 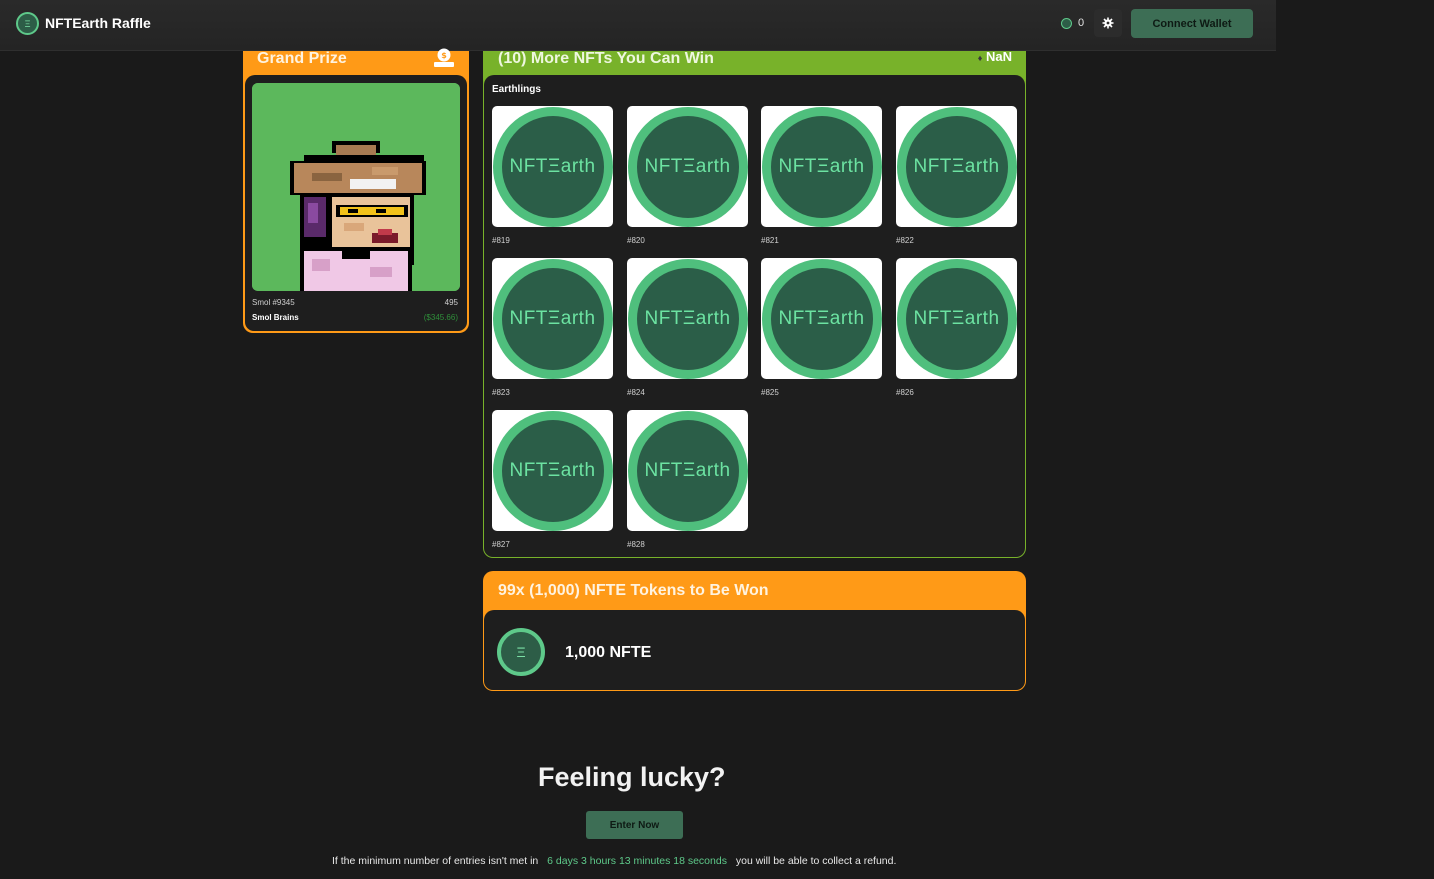 I want to click on settings-button, so click(x=1108, y=23).